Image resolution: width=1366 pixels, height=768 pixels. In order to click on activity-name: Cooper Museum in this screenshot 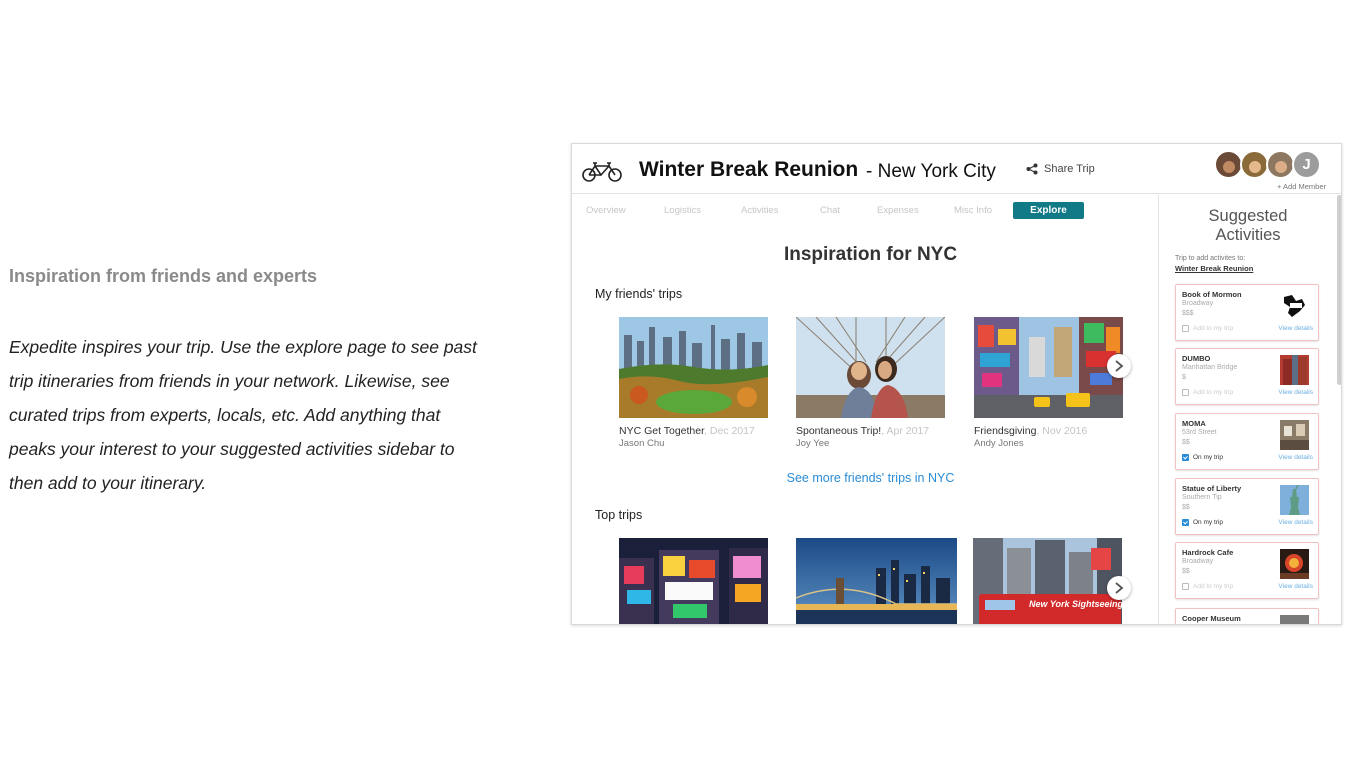, I will do `click(1211, 618)`.